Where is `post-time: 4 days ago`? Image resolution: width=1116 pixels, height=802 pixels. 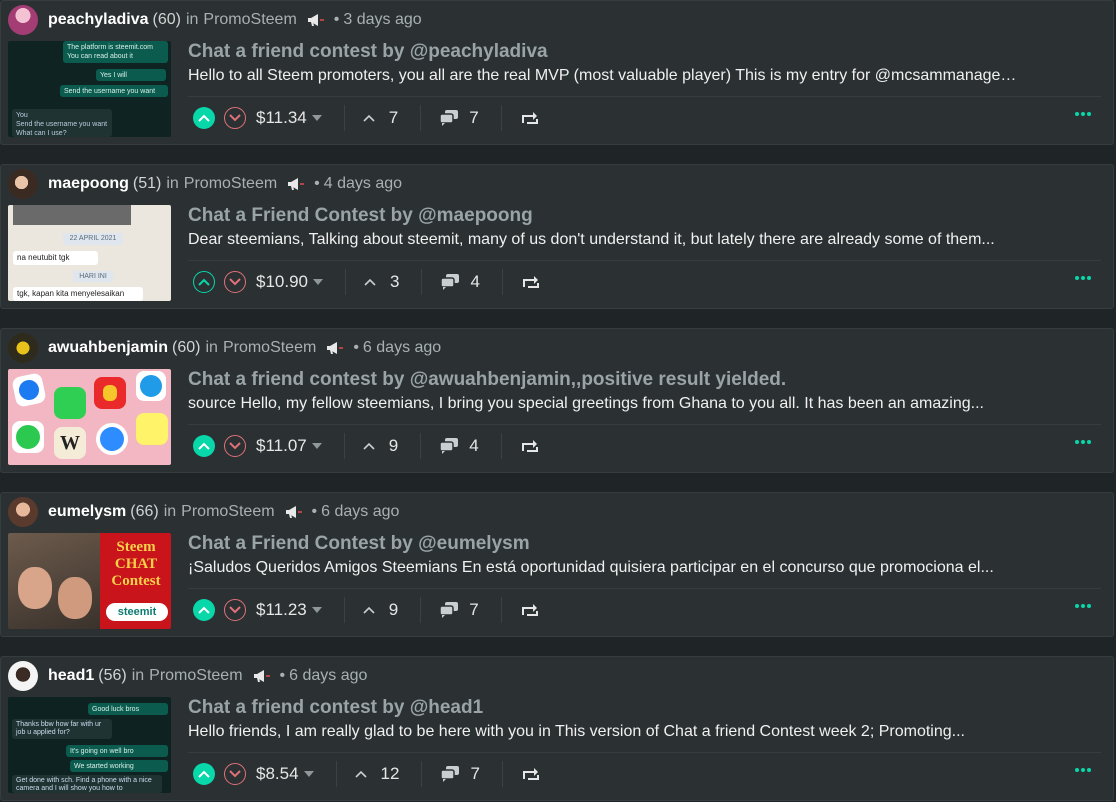 post-time: 4 days ago is located at coordinates (363, 184).